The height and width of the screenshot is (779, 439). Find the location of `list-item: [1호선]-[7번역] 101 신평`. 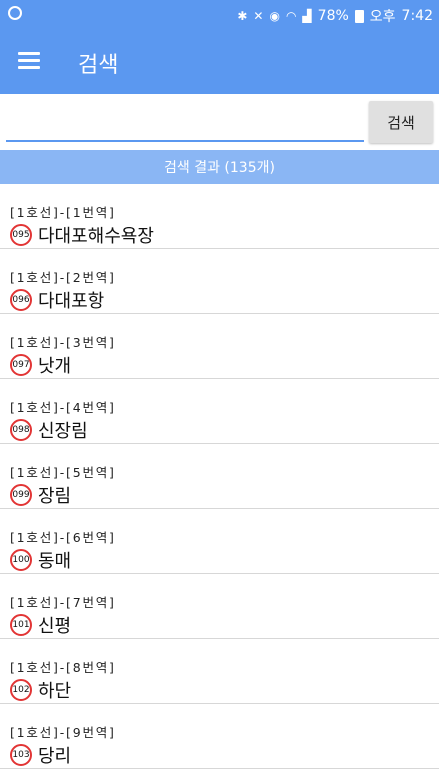

list-item: [1호선]-[7번역] 101 신평 is located at coordinates (219, 606).